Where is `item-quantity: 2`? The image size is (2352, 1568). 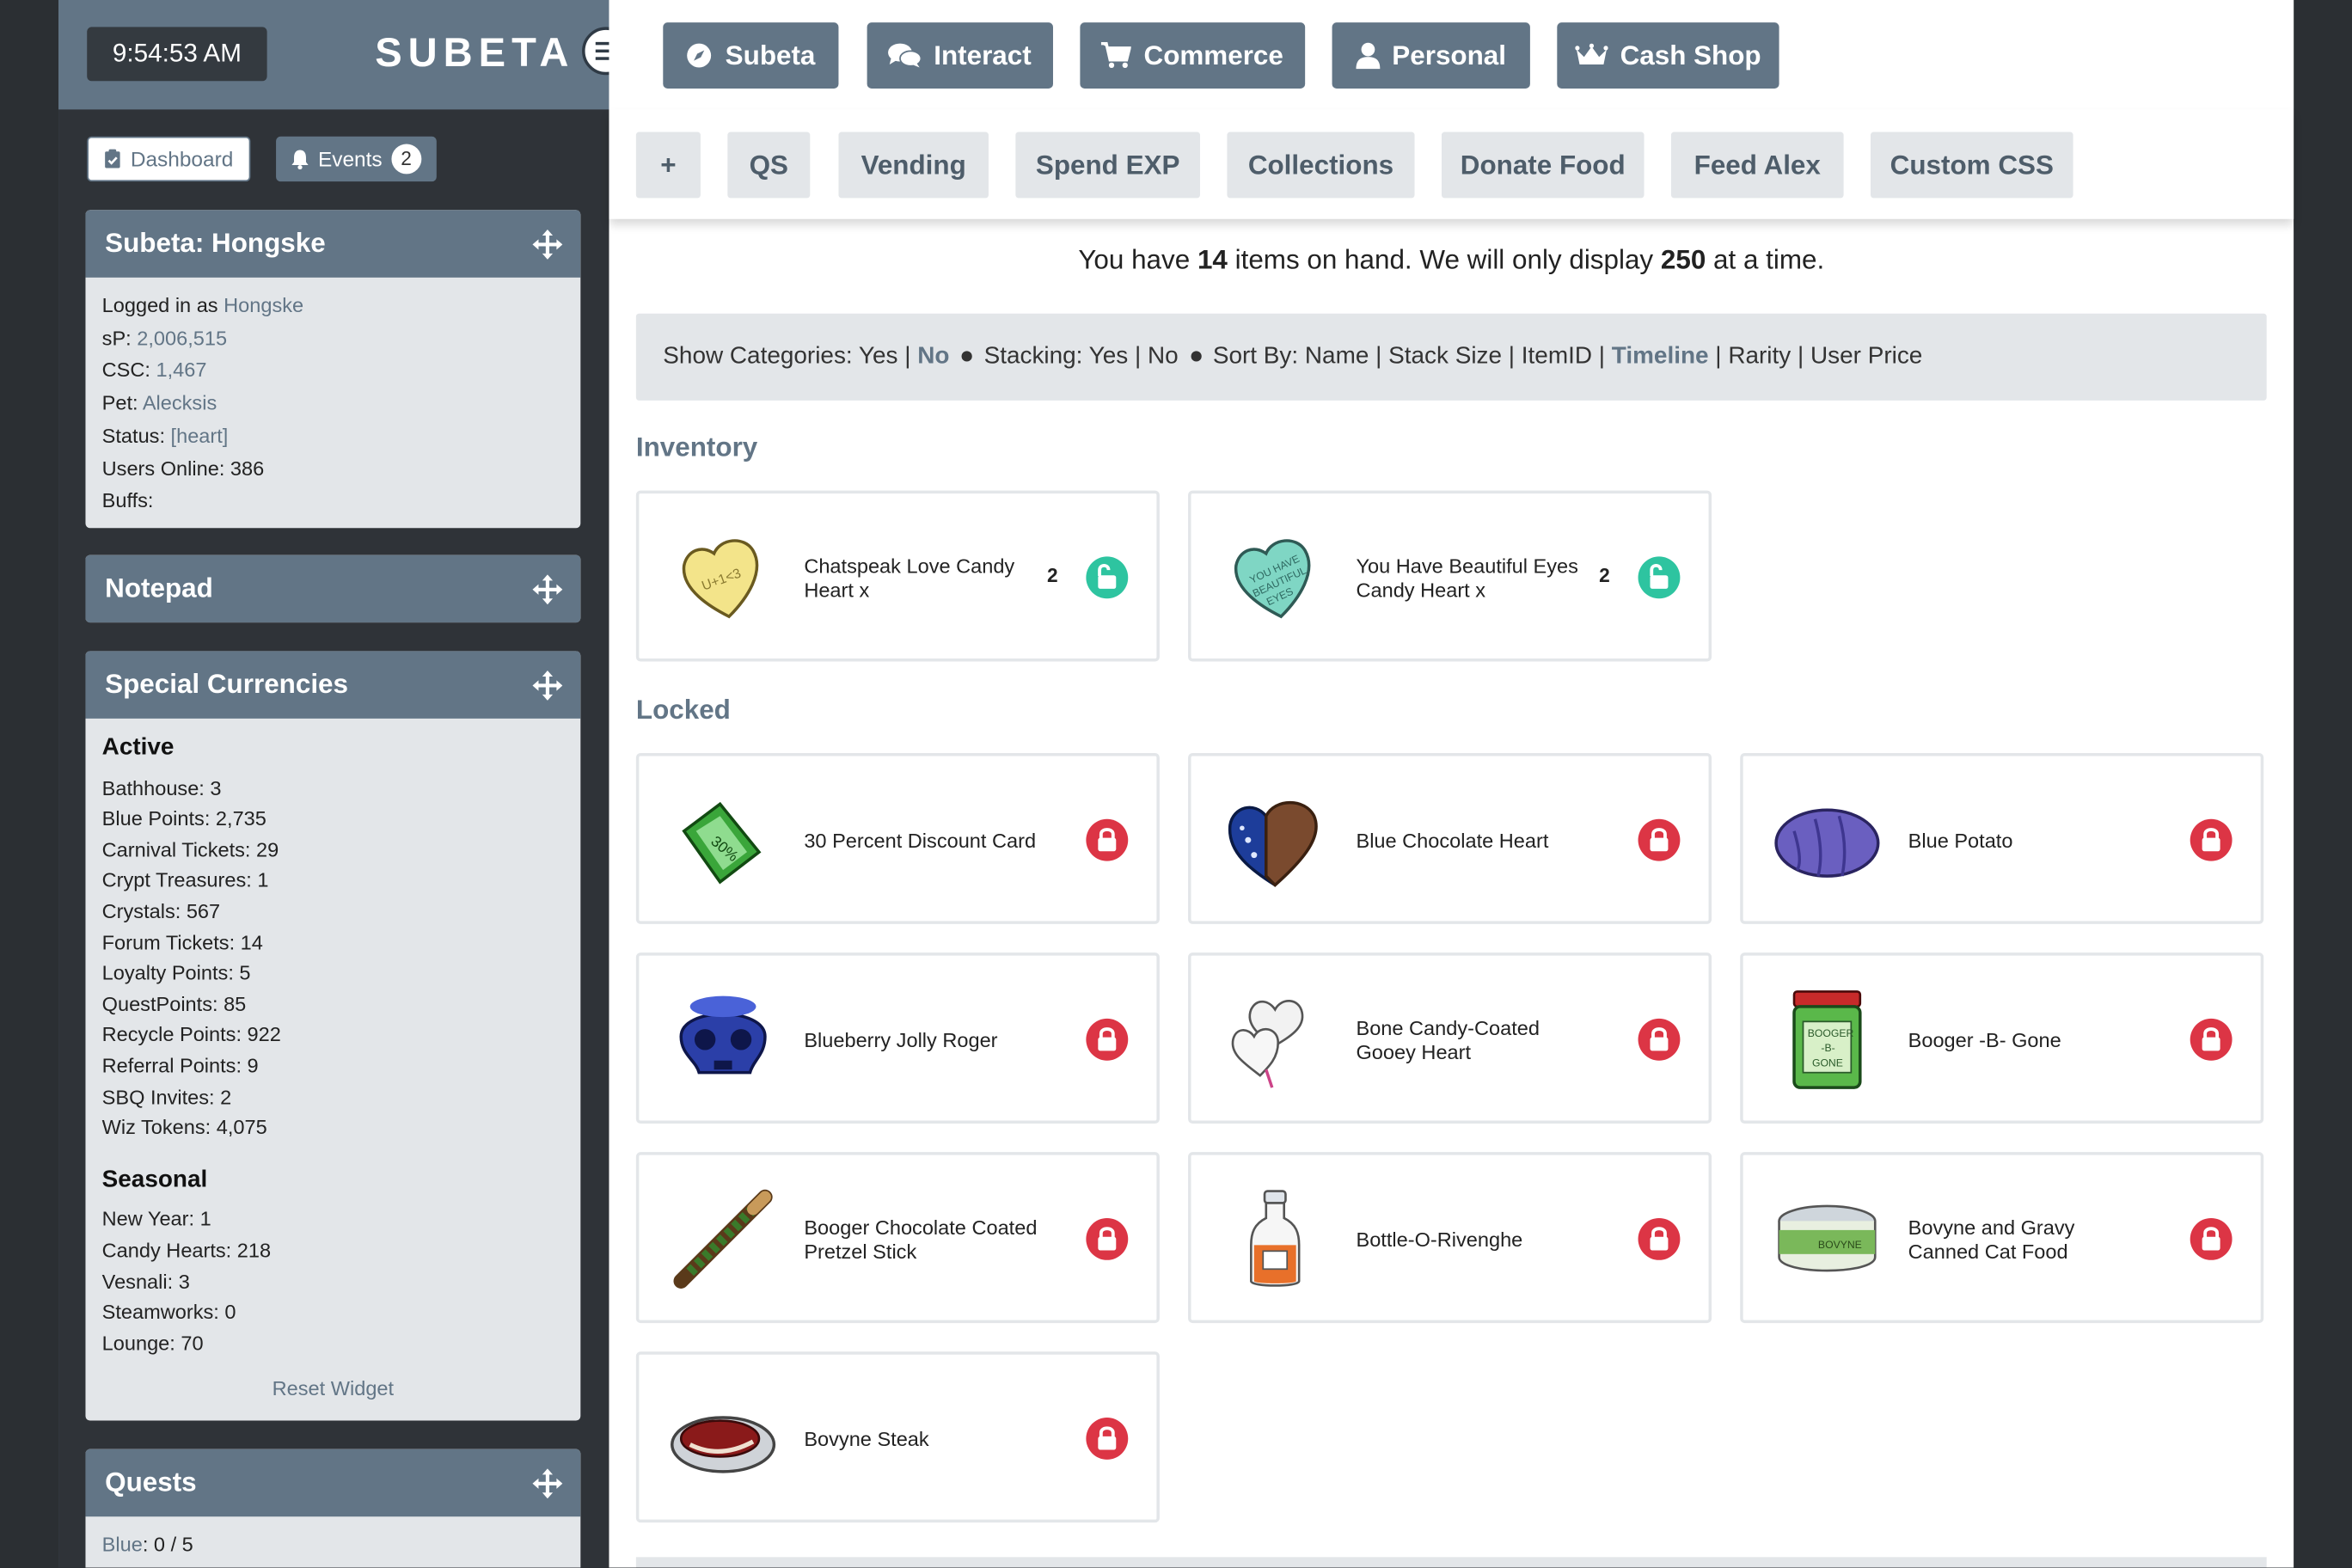 item-quantity: 2 is located at coordinates (1052, 575).